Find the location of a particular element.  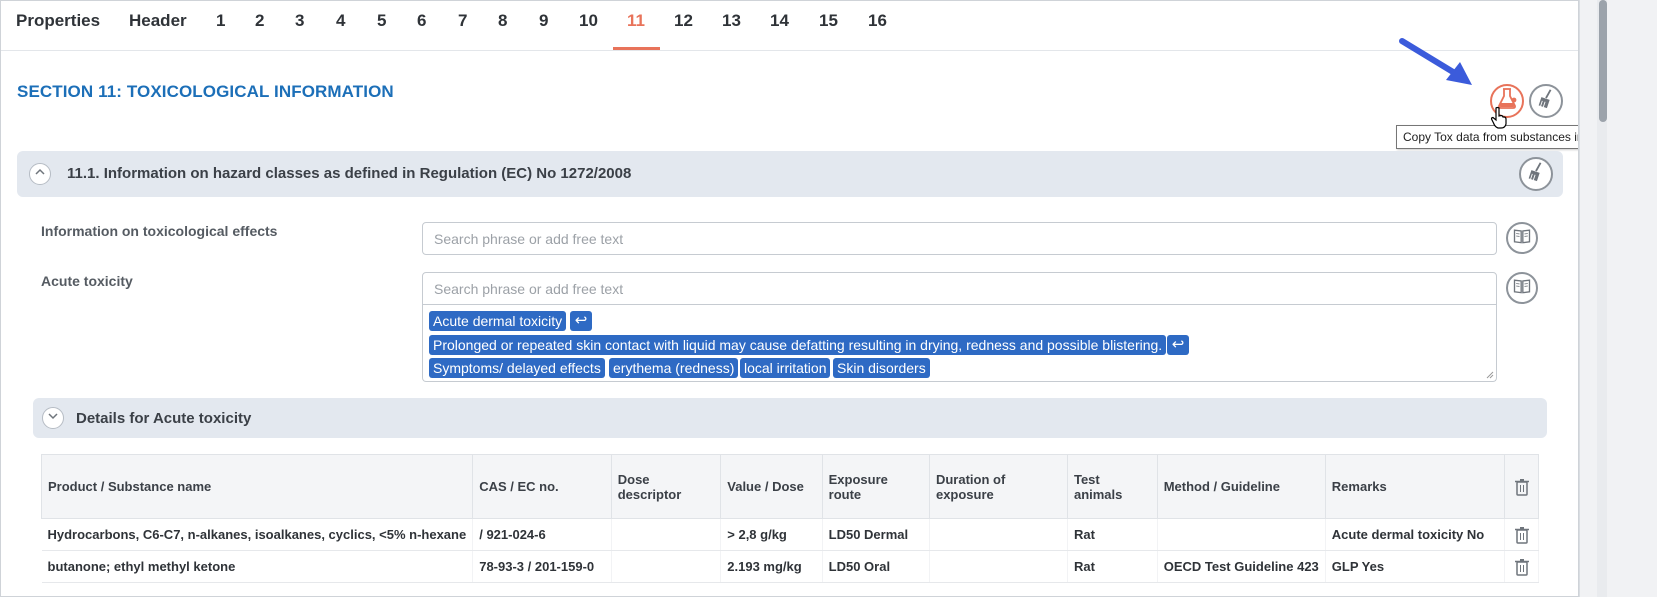

tab-16: 16 is located at coordinates (877, 26).